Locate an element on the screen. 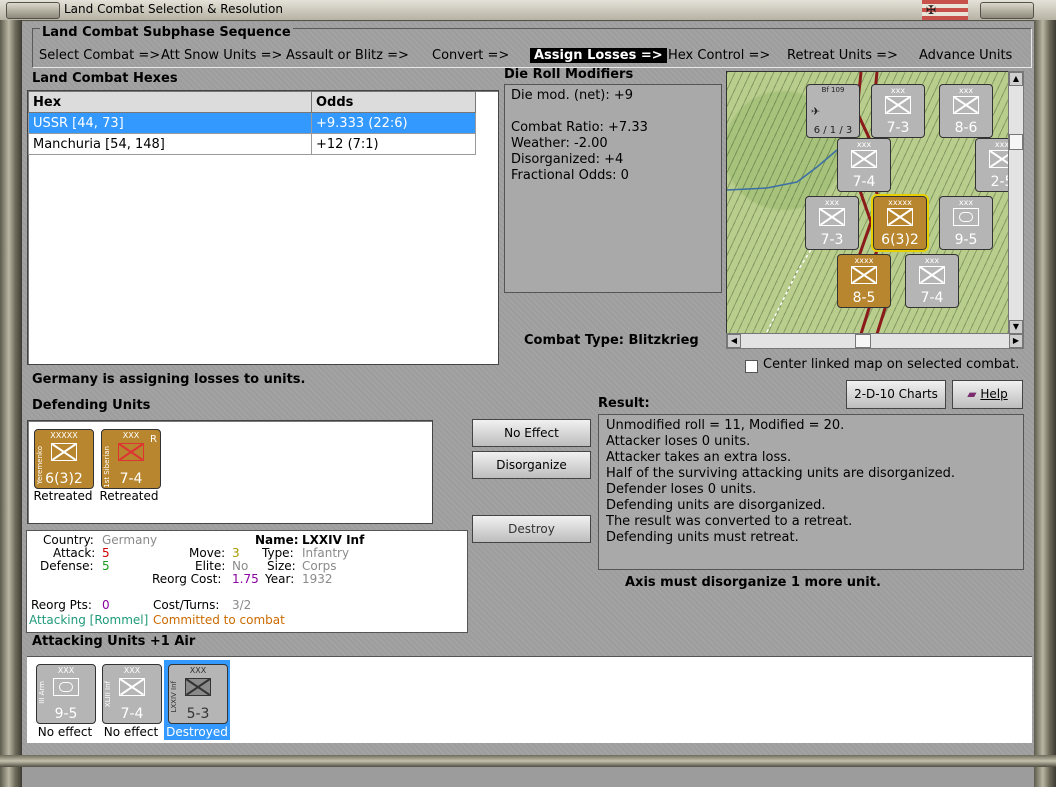  scroll-right-icon: ▶ is located at coordinates (1016, 341).